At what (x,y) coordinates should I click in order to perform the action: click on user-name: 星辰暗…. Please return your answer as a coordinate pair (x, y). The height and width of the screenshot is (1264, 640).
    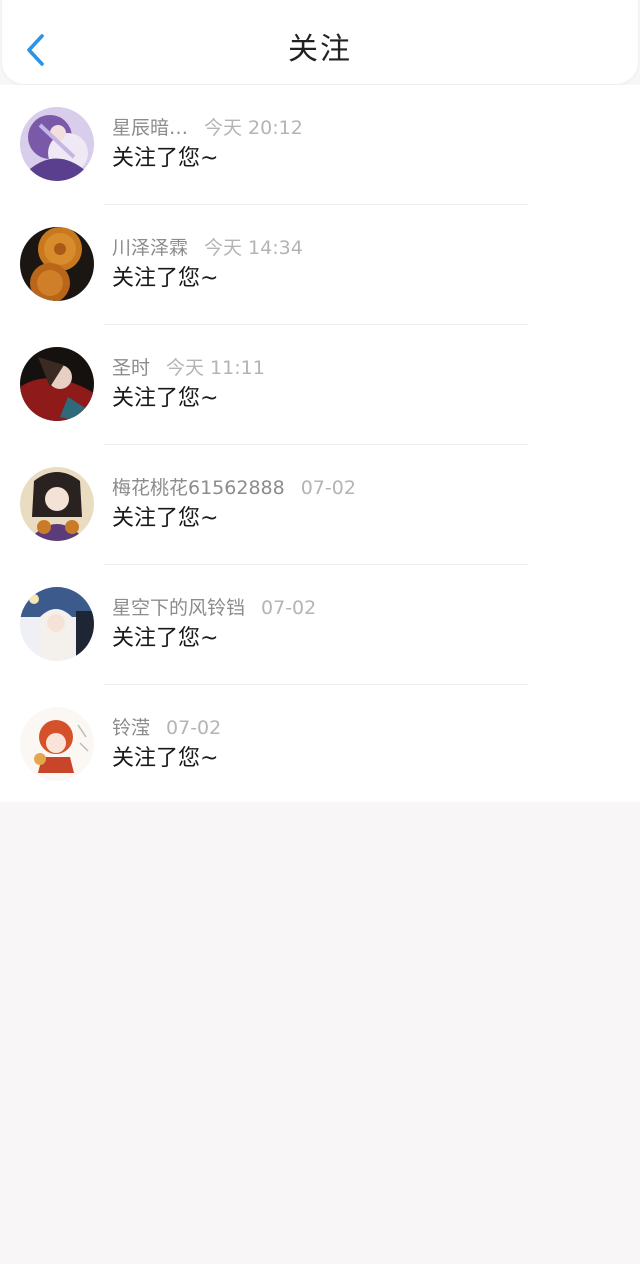
    Looking at the image, I should click on (150, 128).